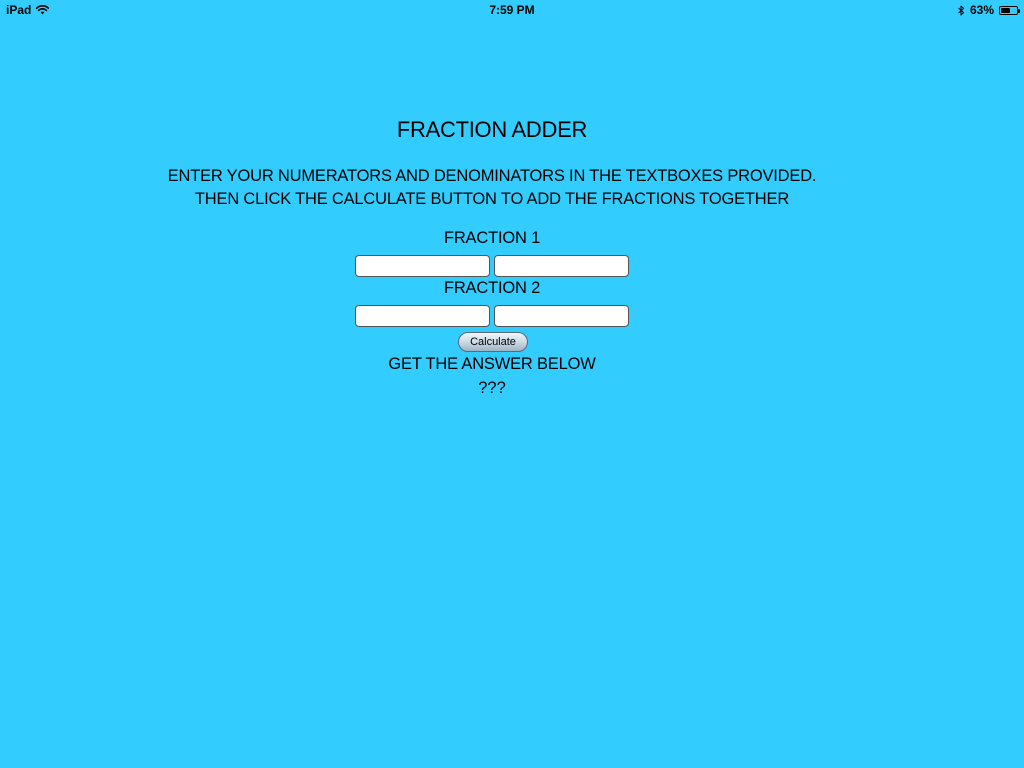  I want to click on battery-level-fill, so click(1006, 10).